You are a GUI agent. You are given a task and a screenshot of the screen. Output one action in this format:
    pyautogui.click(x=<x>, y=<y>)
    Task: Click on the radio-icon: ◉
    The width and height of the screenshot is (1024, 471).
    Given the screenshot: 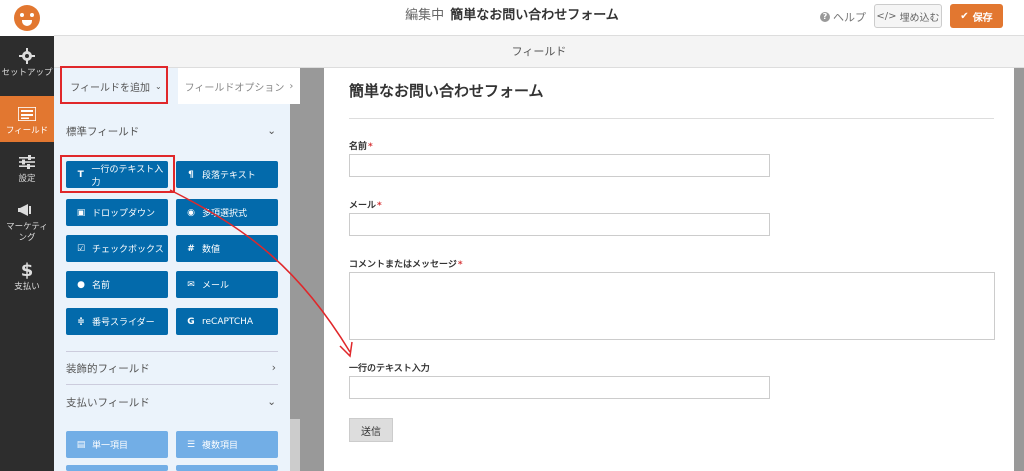 What is the action you would take?
    pyautogui.click(x=191, y=212)
    